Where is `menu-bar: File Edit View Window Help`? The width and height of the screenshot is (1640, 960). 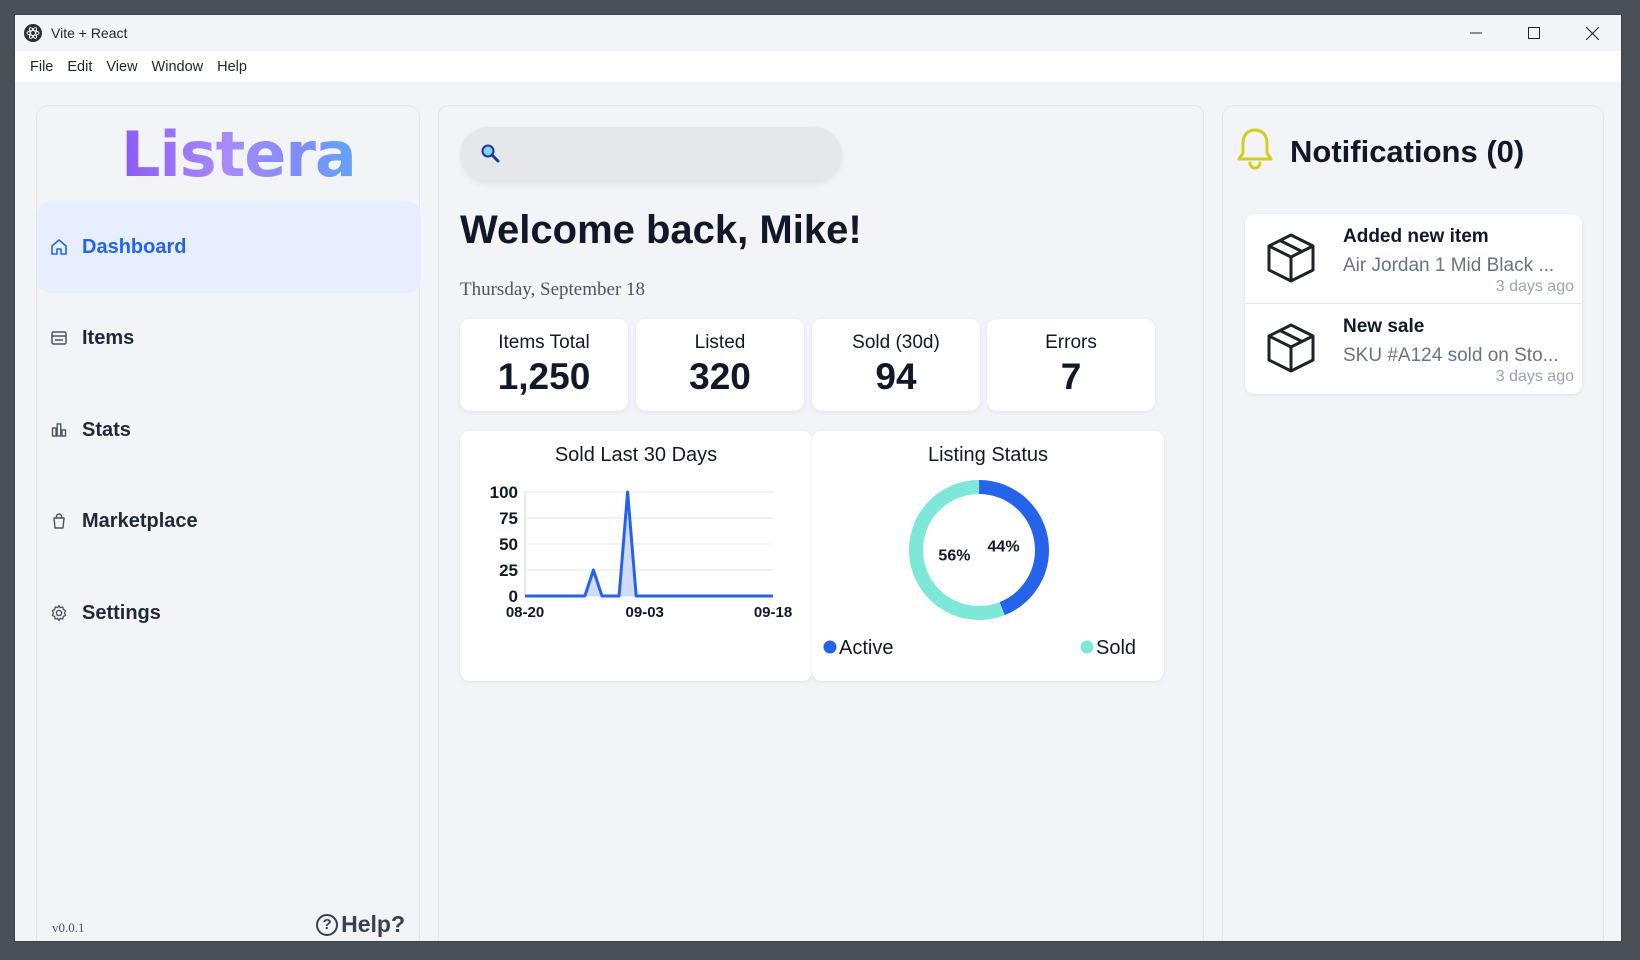 menu-bar: File Edit View Window Help is located at coordinates (818, 67).